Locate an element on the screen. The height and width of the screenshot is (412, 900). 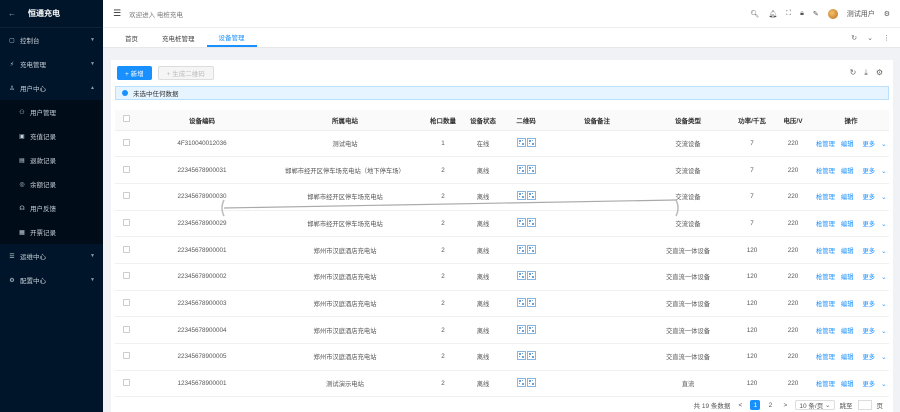
more-icon: ⋮ is located at coordinates (886, 38).